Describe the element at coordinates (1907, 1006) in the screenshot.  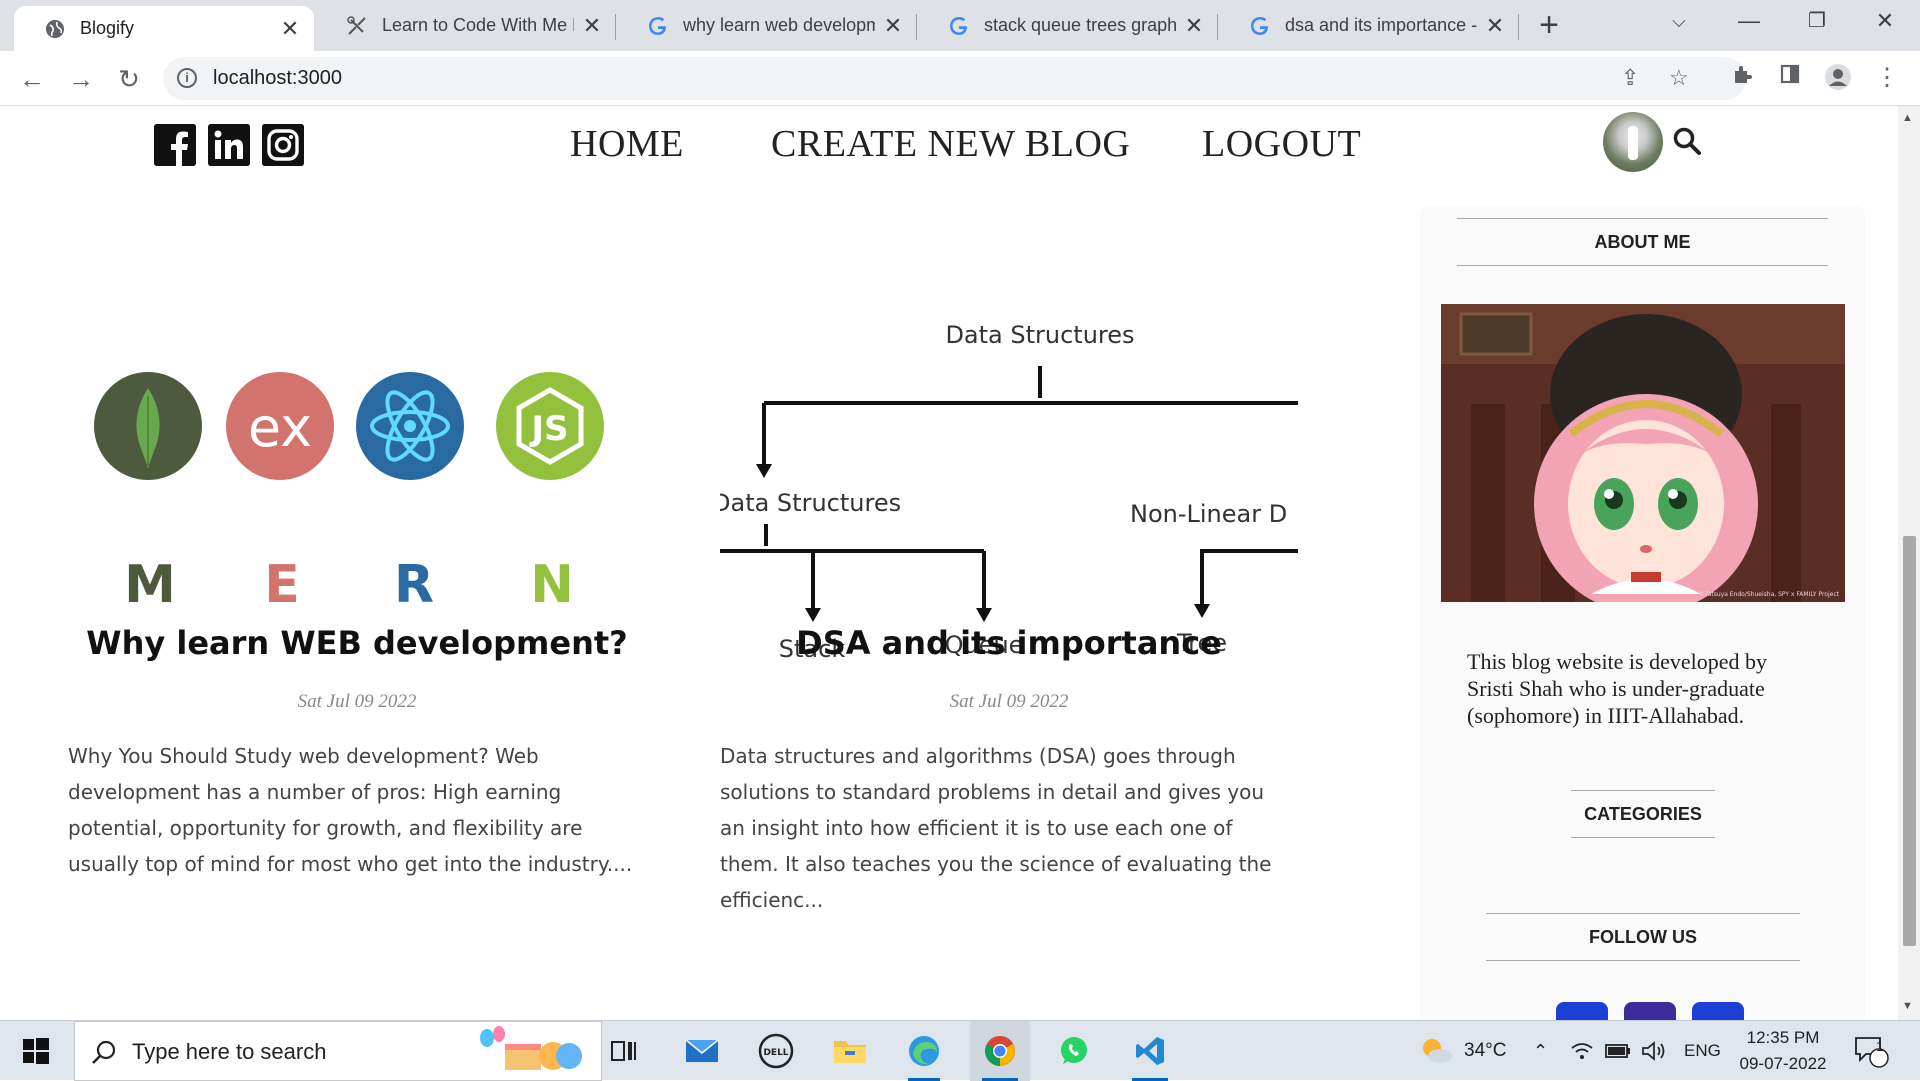
I see `scroll-down-icon: ▼` at that location.